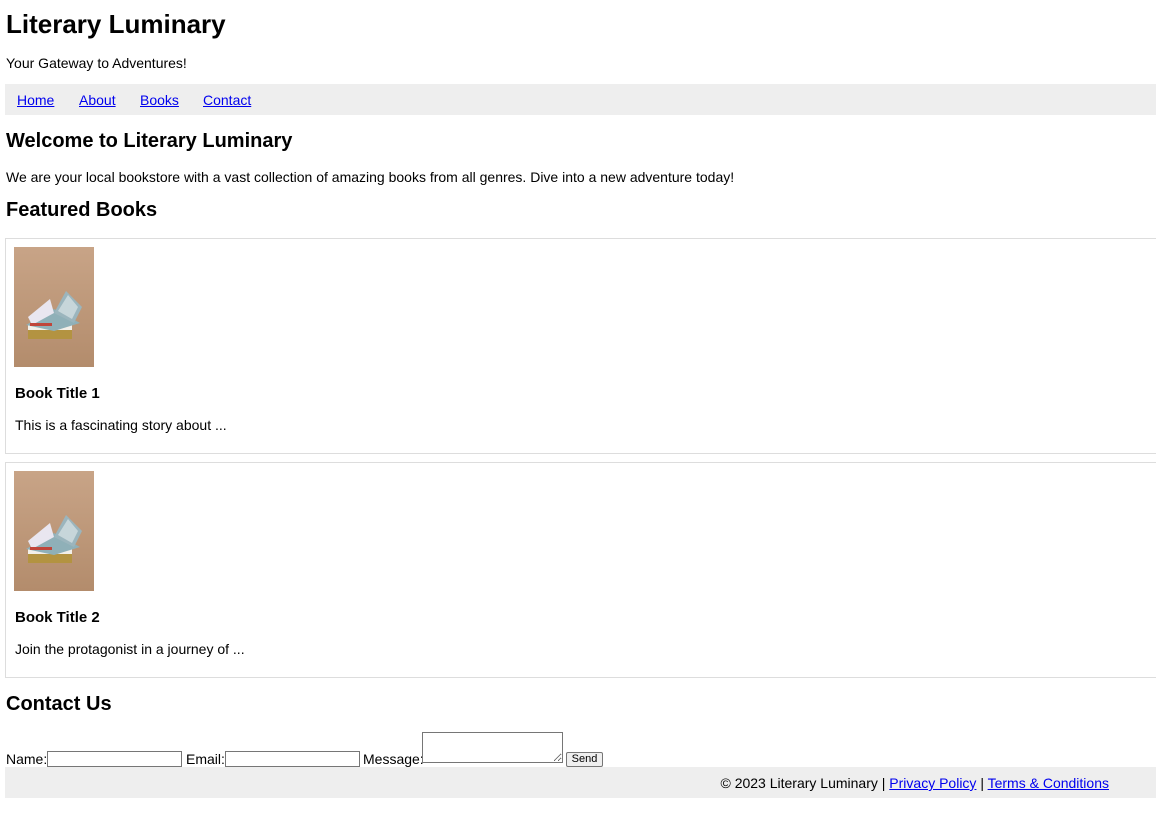 This screenshot has height=817, width=1156. What do you see at coordinates (292, 759) in the screenshot?
I see `email-field` at bounding box center [292, 759].